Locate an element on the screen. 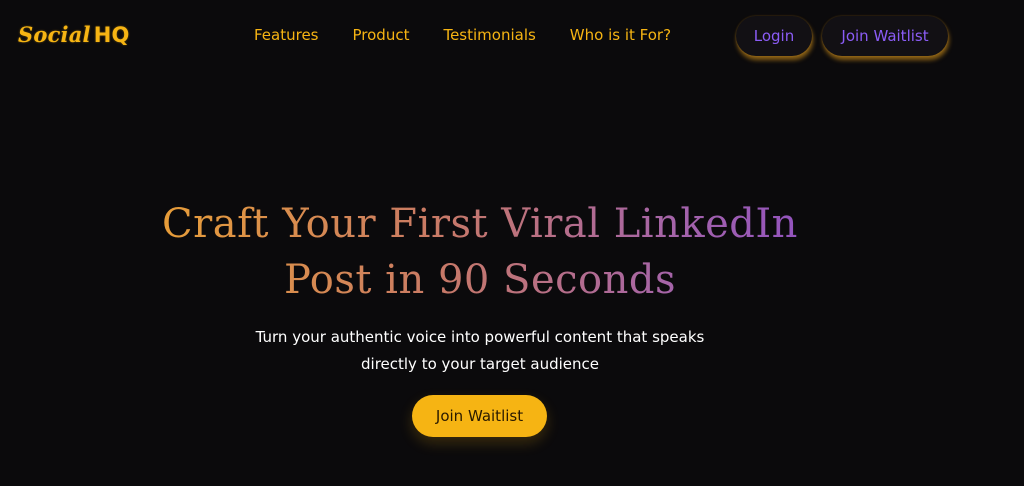 The height and width of the screenshot is (486, 1024). hero-title-line-1: Craft Your First Viral LinkedIn is located at coordinates (480, 224).